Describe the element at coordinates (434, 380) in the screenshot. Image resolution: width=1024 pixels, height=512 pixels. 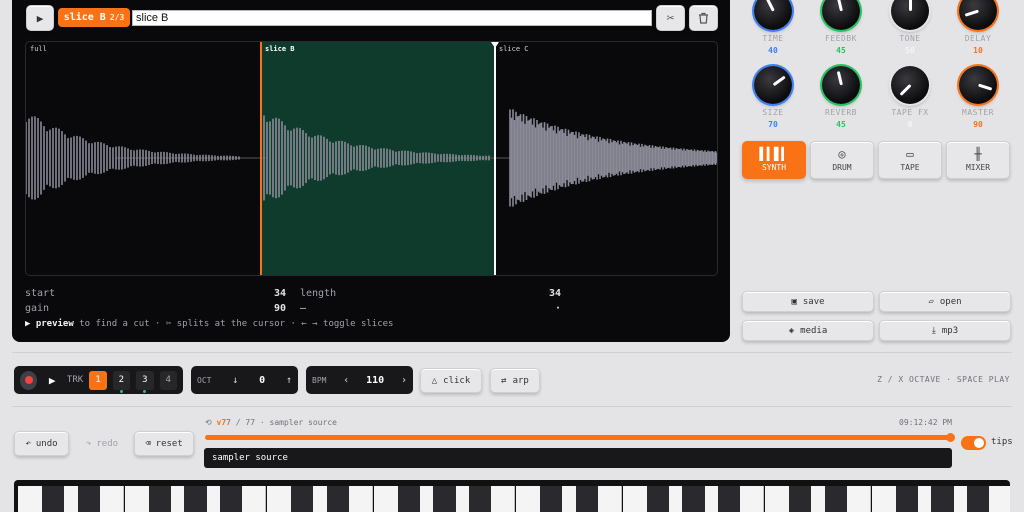
I see `metronome-icon: △` at that location.